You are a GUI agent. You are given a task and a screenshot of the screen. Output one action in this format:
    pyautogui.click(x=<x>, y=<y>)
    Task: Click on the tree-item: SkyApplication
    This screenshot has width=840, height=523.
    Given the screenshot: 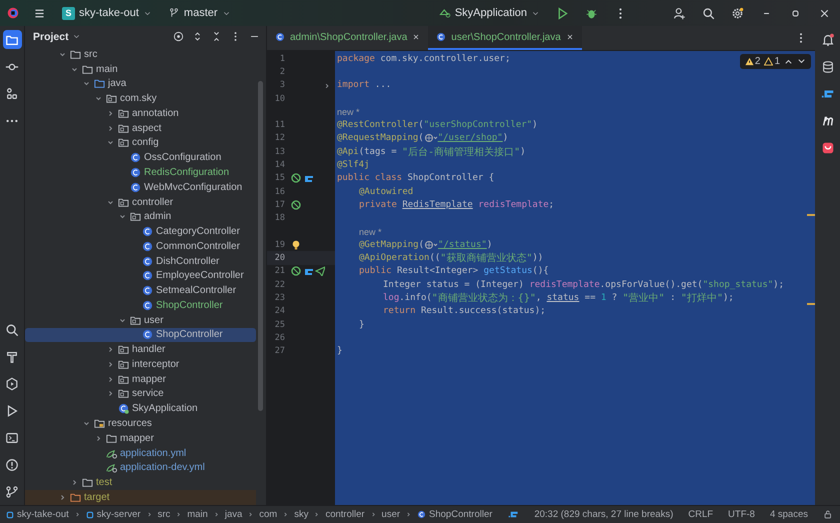 What is the action you would take?
    pyautogui.click(x=140, y=408)
    